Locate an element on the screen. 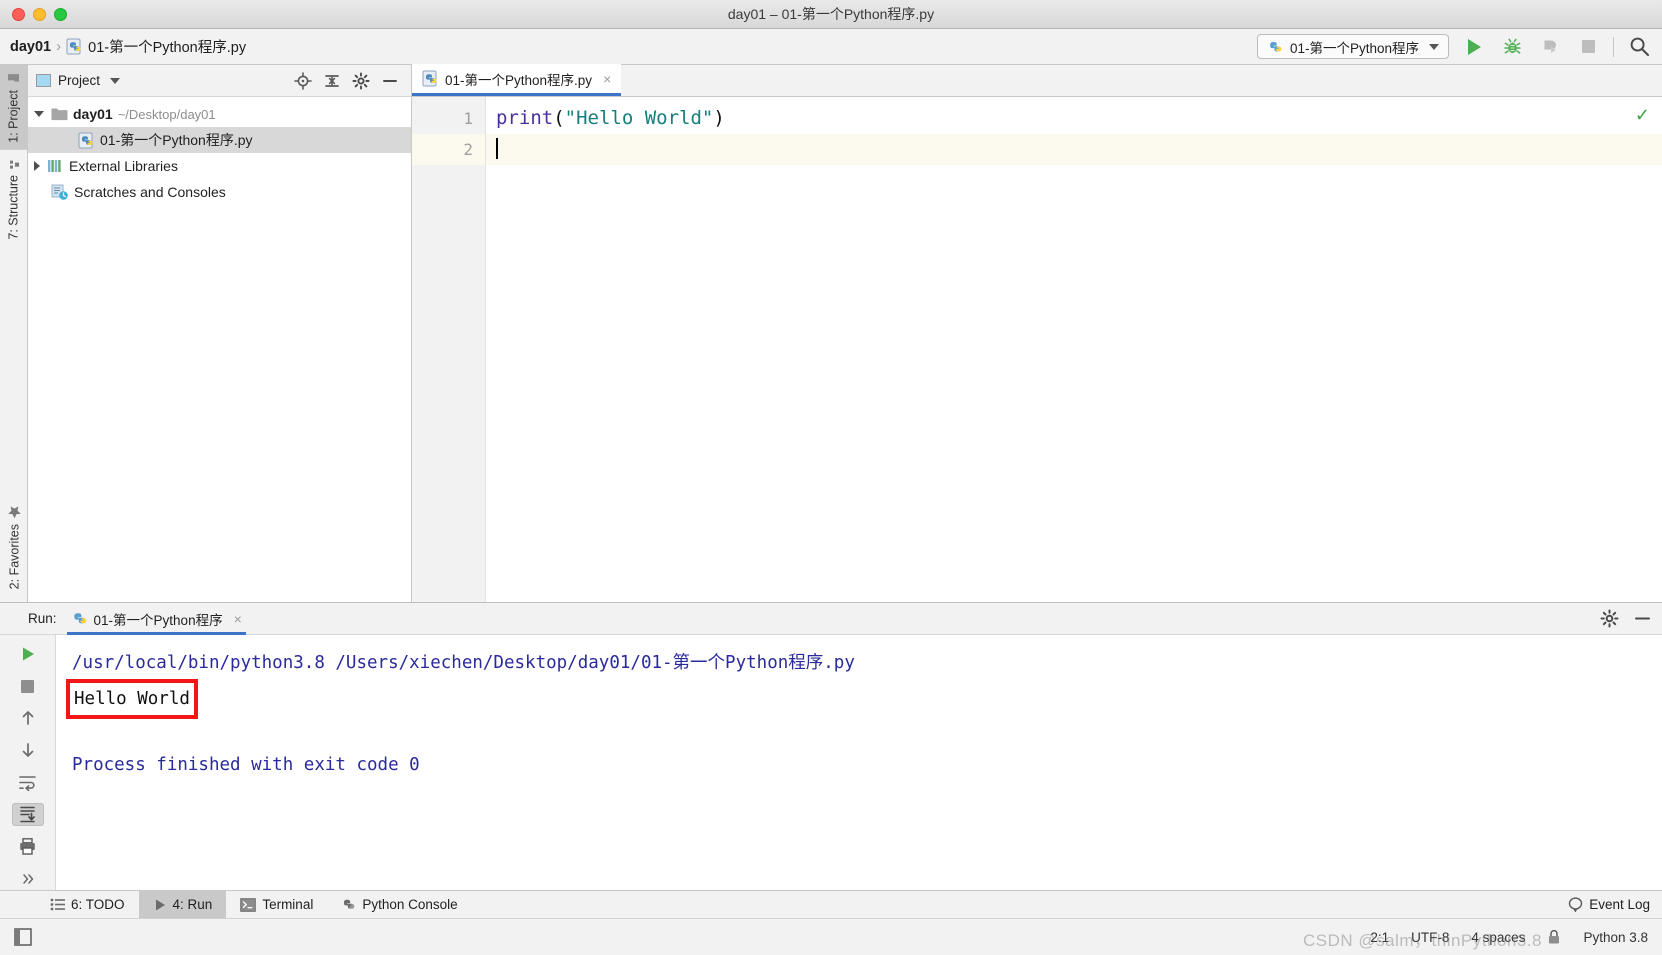 The height and width of the screenshot is (955, 1662). tree-node-label: Scratches and Consoles is located at coordinates (150, 192).